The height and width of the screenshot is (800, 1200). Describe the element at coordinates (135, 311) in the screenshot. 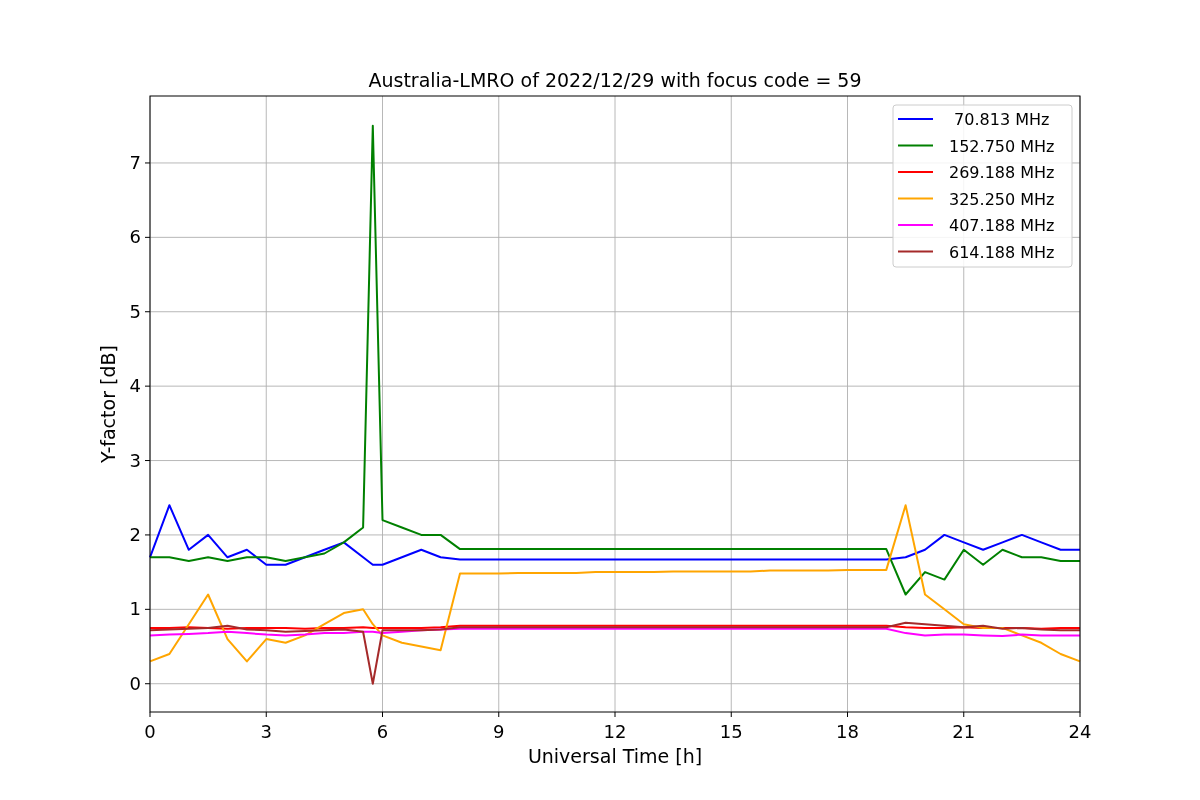

I see `y-tick-label: 5` at that location.